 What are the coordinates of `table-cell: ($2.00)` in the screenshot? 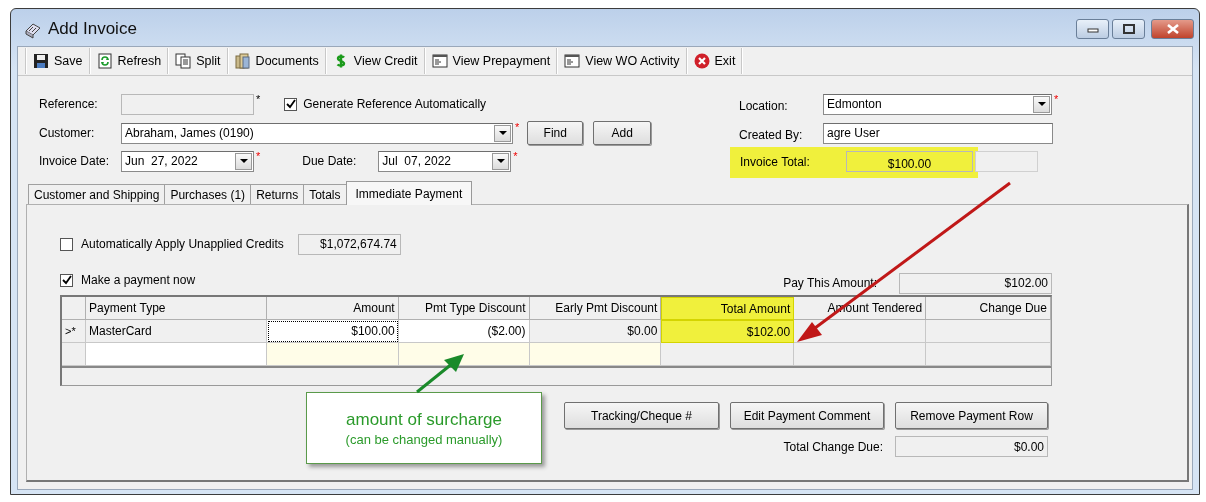 It's located at (464, 331).